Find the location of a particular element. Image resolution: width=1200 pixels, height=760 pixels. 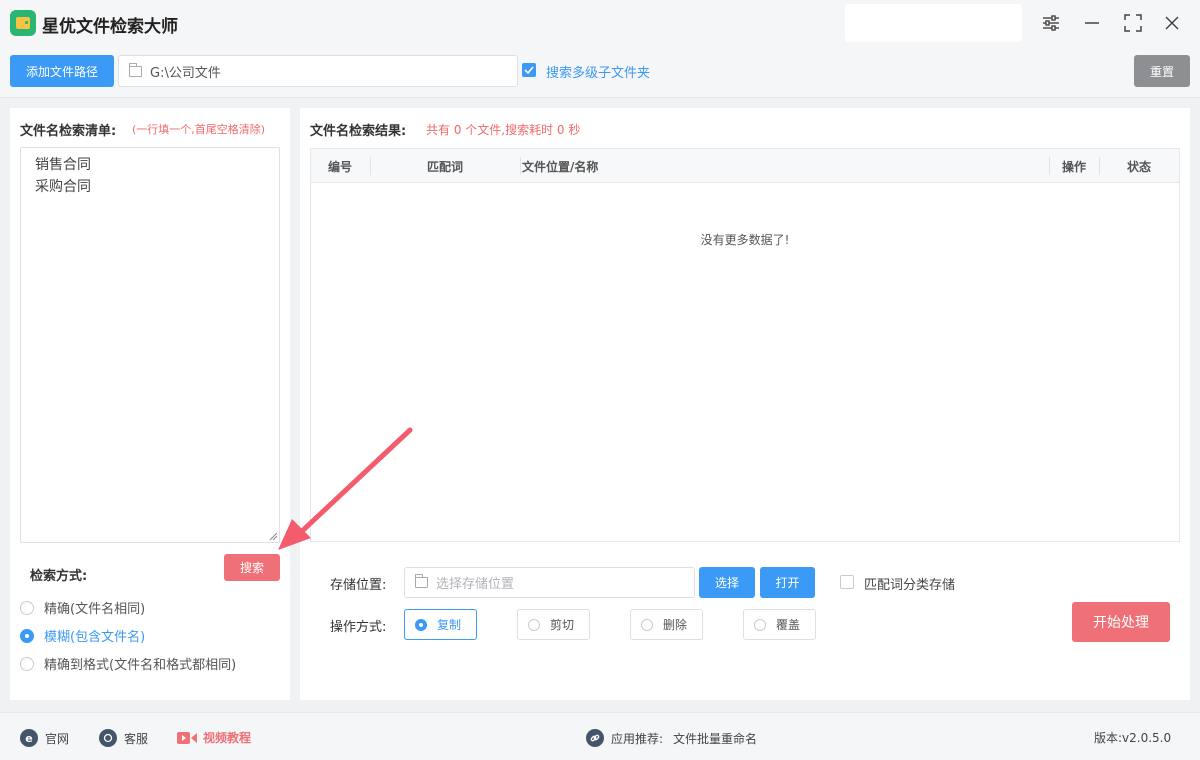

link-icon is located at coordinates (595, 738).